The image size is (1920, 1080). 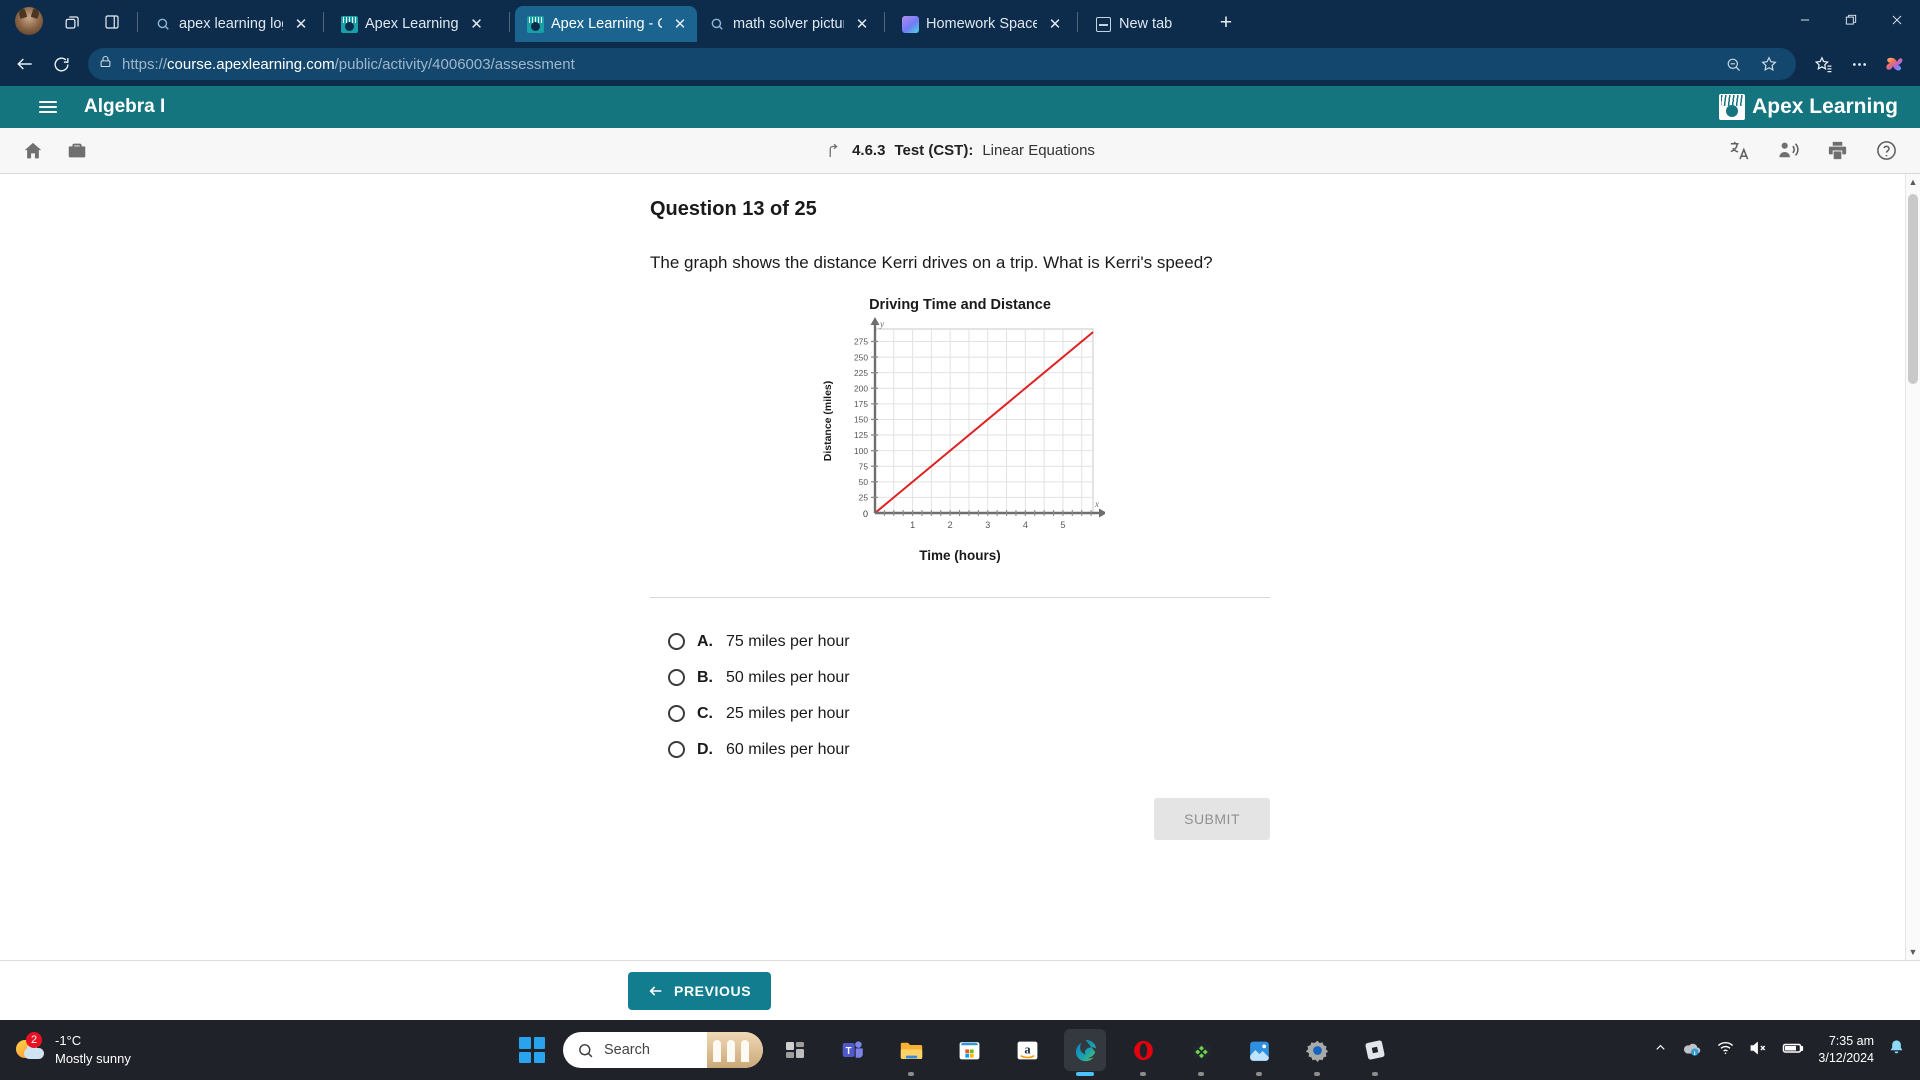 I want to click on answer-option-b: B. 50 miles per hour, so click(x=960, y=678).